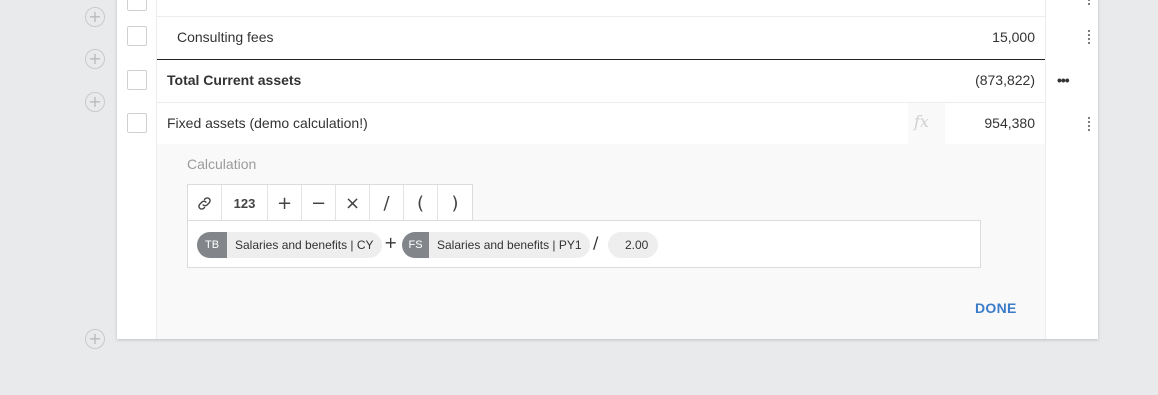 This screenshot has width=1158, height=395. What do you see at coordinates (996, 308) in the screenshot?
I see `done-button: DONE` at bounding box center [996, 308].